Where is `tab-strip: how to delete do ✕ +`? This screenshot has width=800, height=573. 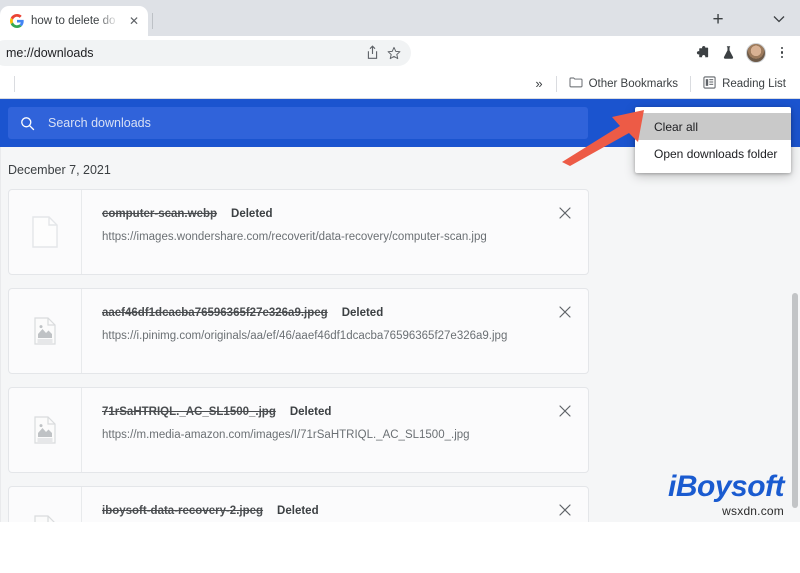
tab-strip: how to delete do ✕ + is located at coordinates (400, 18).